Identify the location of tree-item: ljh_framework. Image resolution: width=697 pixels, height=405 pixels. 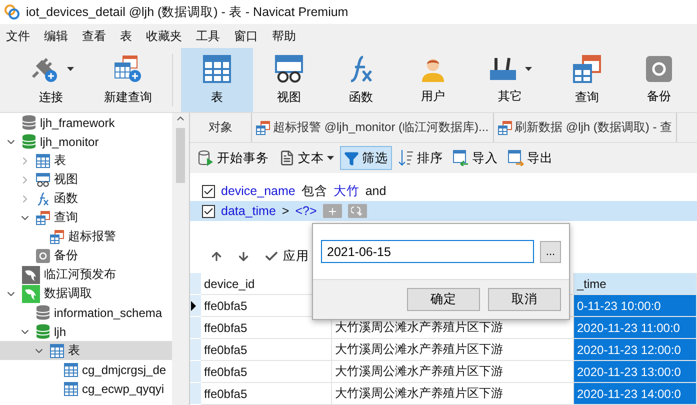
(86, 122).